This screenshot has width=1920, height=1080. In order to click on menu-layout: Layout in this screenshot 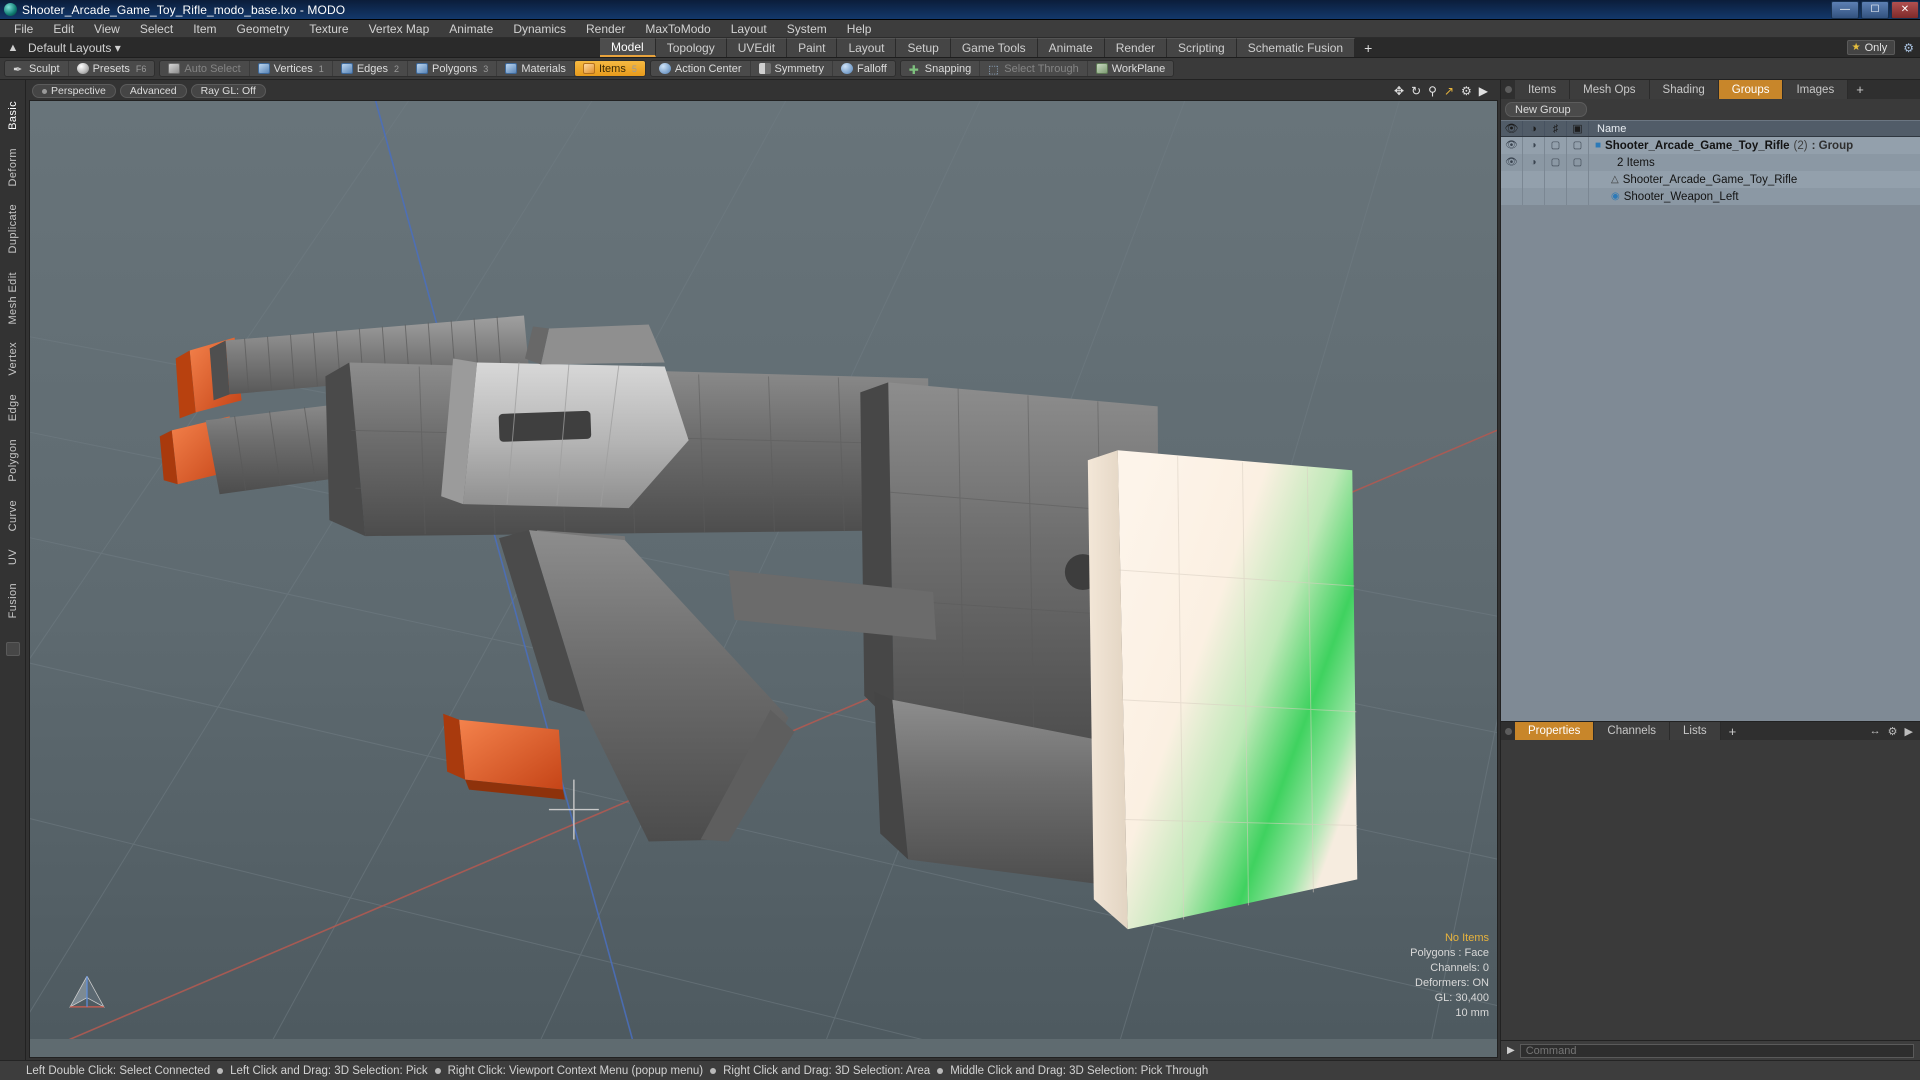, I will do `click(749, 29)`.